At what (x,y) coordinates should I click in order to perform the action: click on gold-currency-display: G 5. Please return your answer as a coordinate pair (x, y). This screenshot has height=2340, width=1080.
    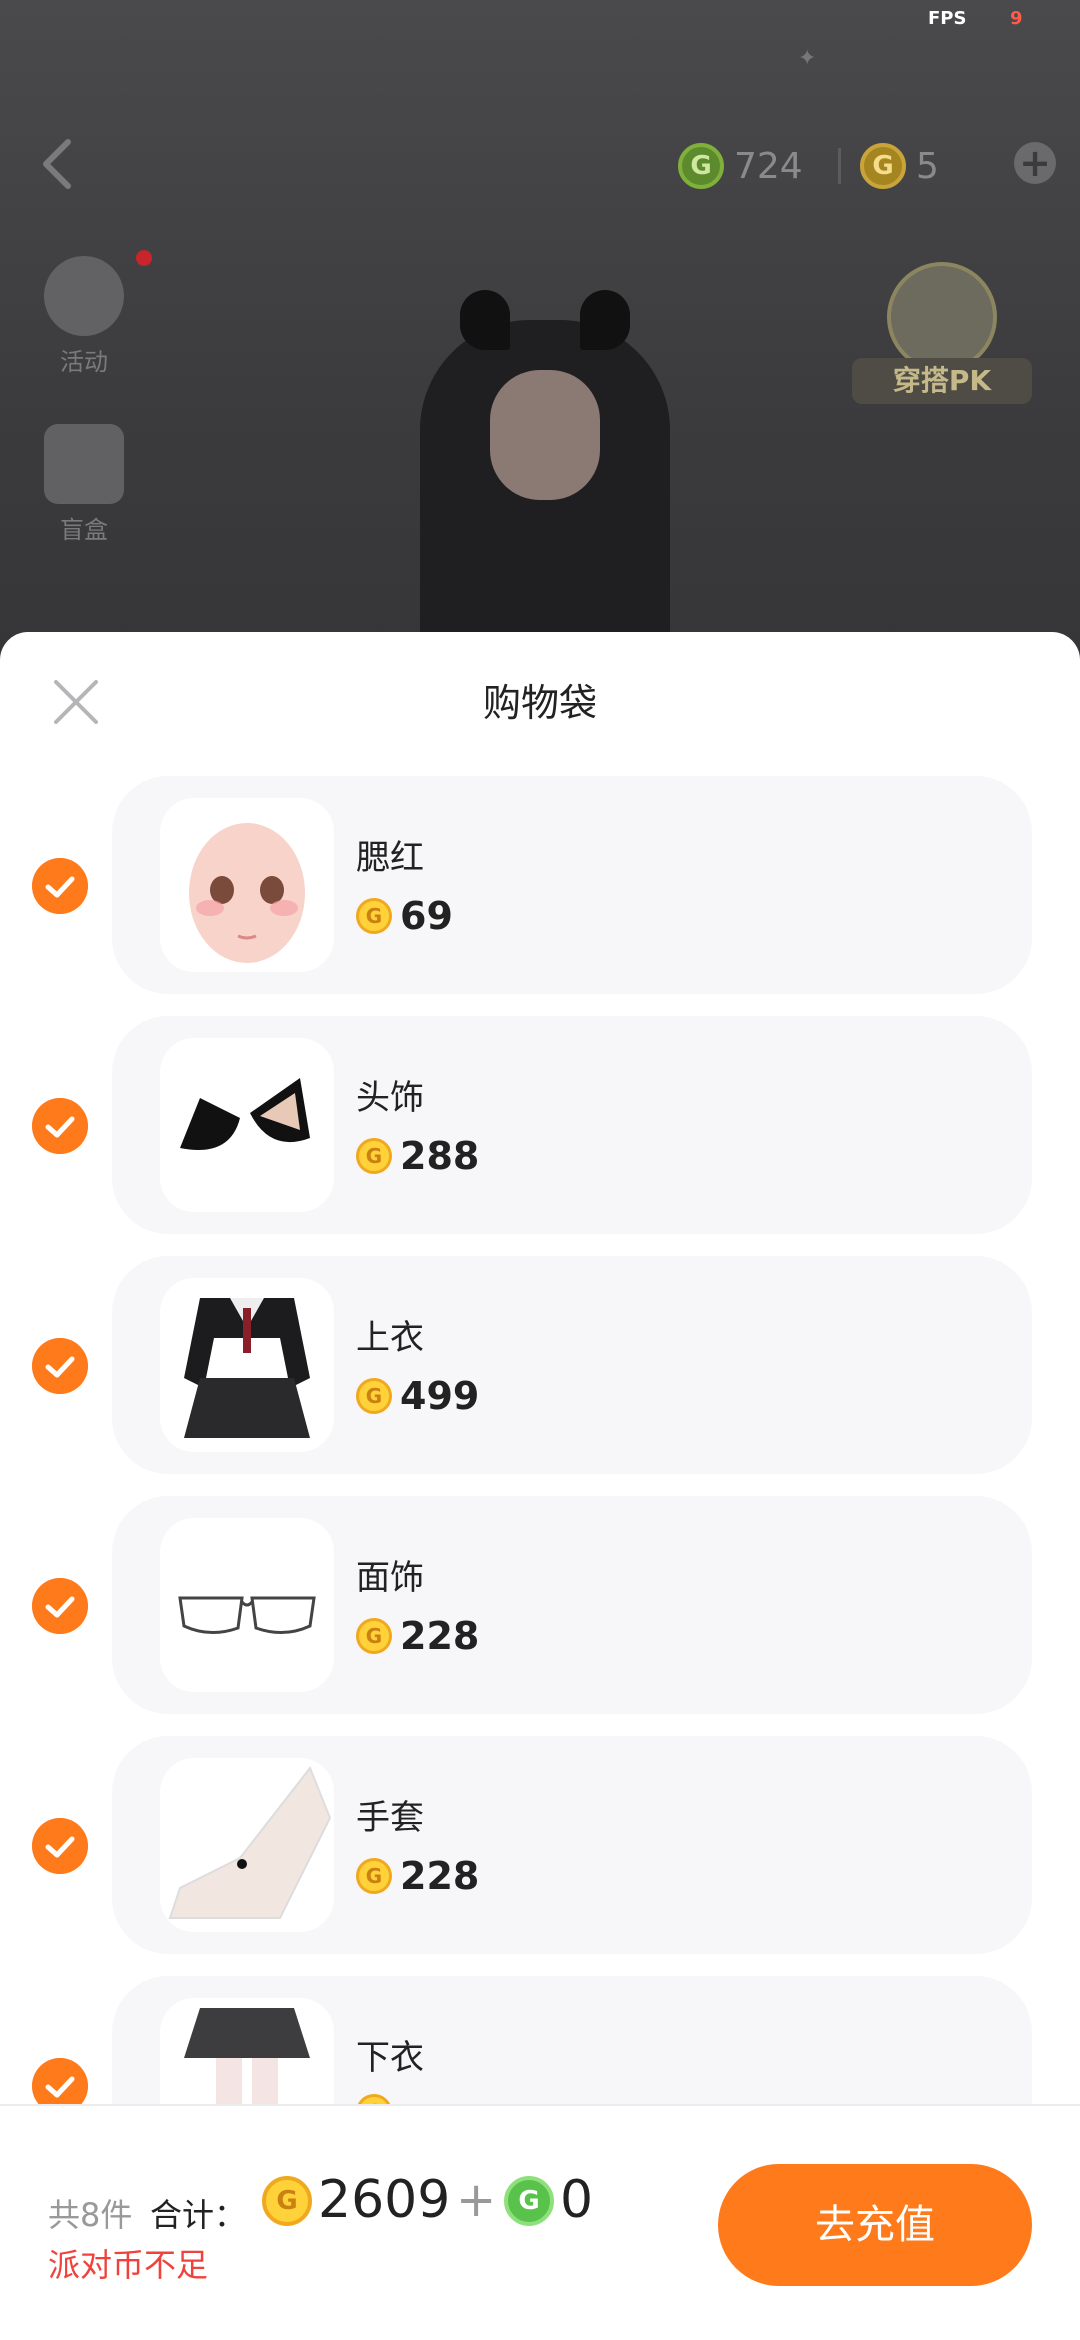
    Looking at the image, I should click on (899, 166).